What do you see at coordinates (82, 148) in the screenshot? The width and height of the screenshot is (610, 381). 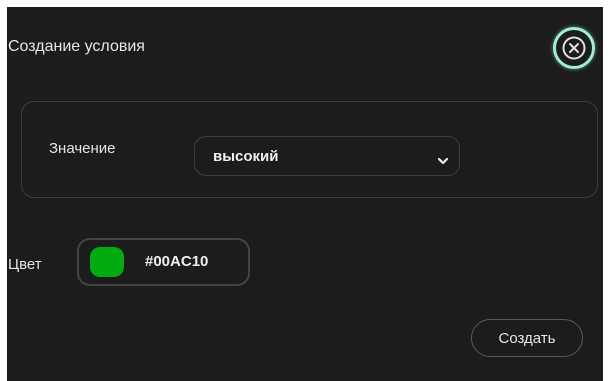 I see `value-label: Значение` at bounding box center [82, 148].